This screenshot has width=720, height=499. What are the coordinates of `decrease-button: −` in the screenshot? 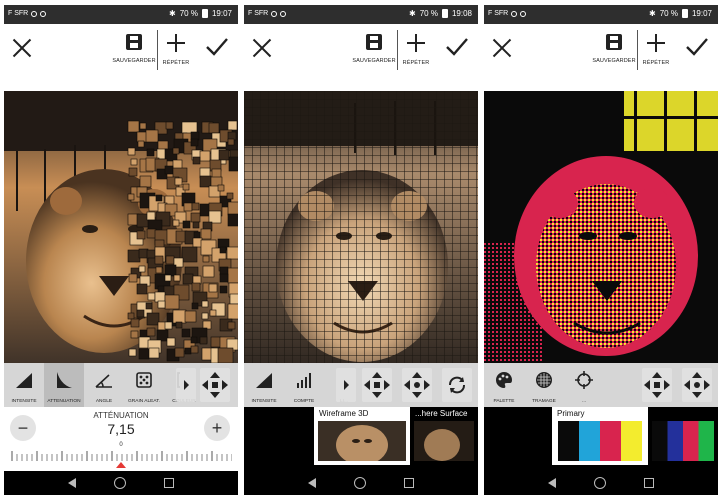 It's located at (23, 428).